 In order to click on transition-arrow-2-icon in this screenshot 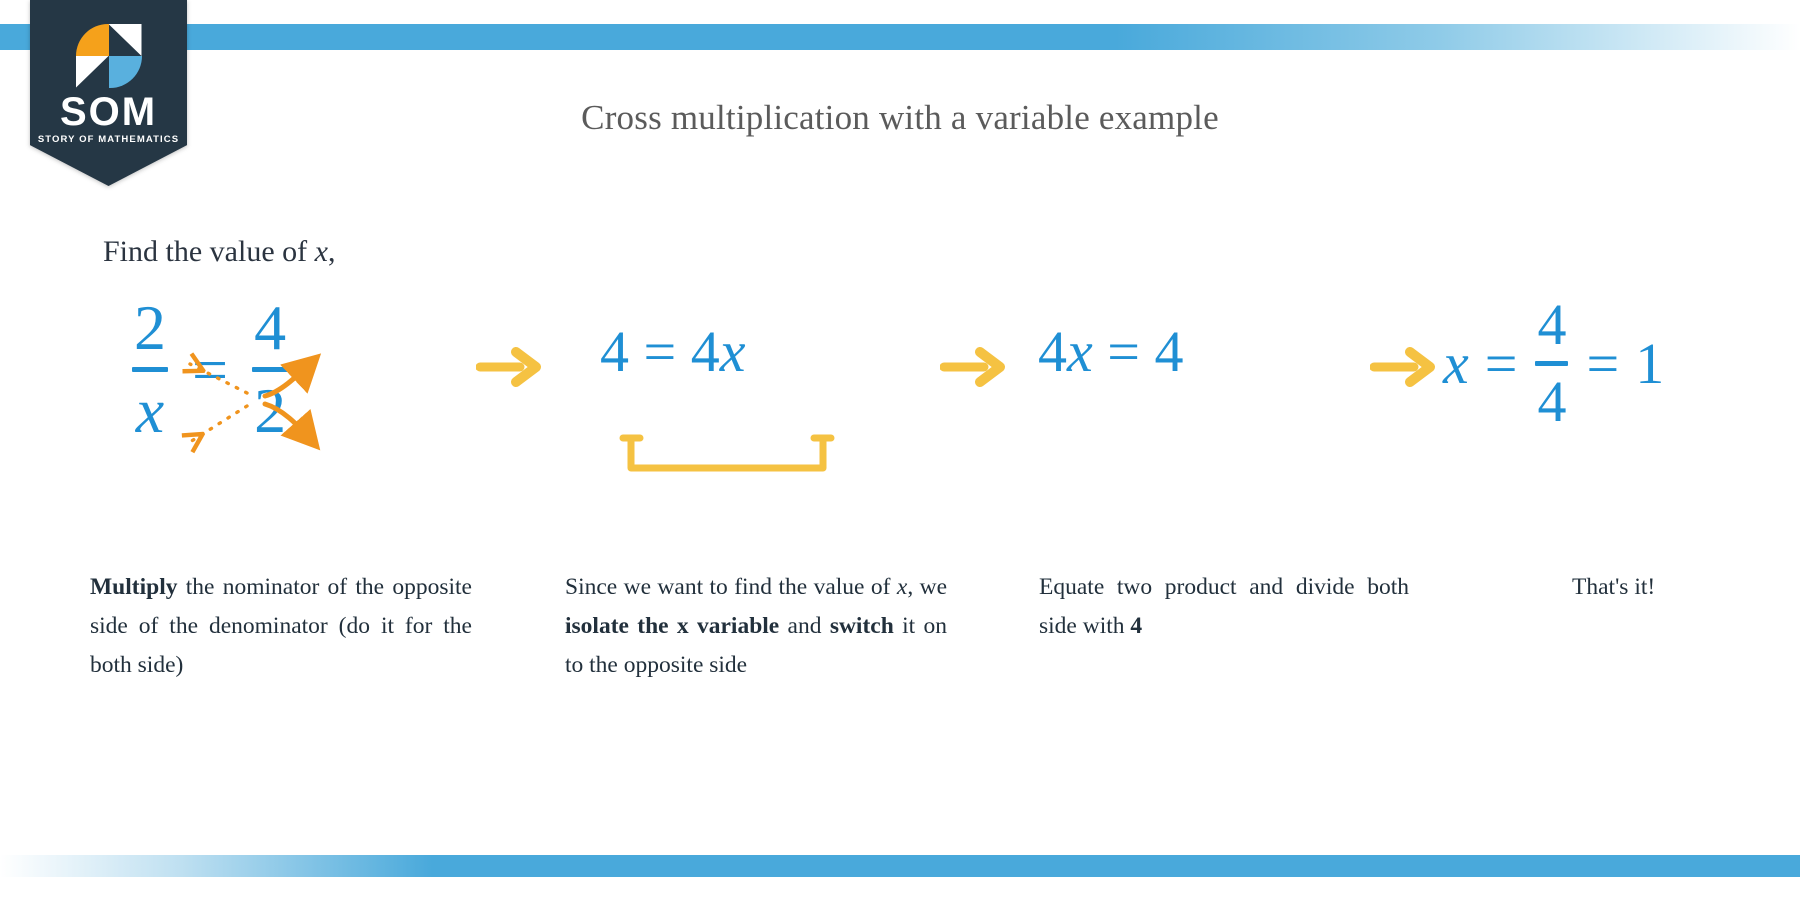, I will do `click(972, 367)`.